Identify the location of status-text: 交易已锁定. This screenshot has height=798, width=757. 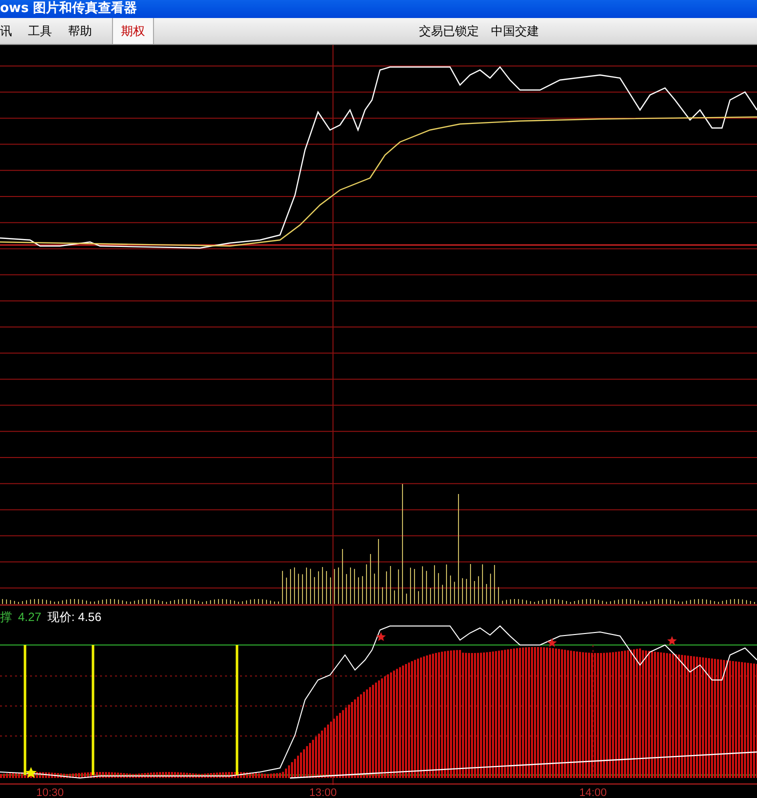
(449, 31).